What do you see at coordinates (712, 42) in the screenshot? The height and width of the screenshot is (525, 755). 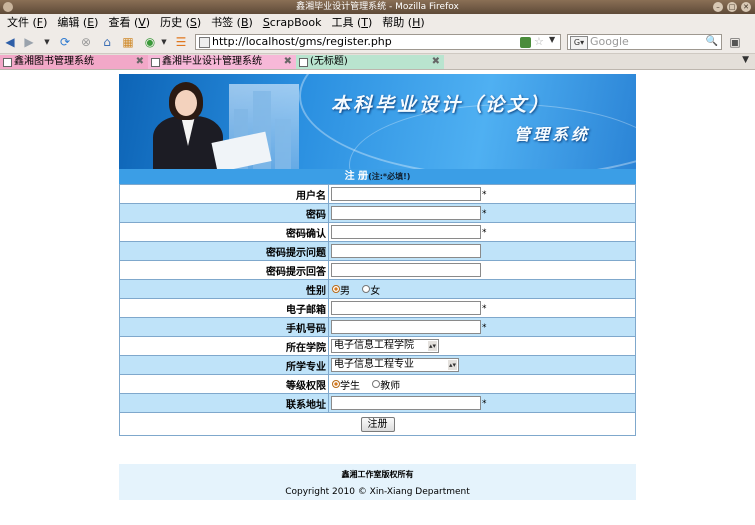 I see `search-icon: 🔍` at bounding box center [712, 42].